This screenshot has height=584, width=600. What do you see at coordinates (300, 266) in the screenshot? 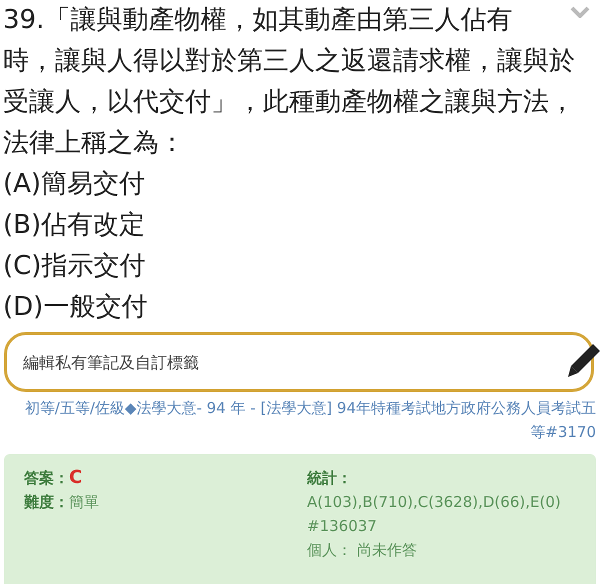
I see `answer-option: (C)指示交付` at bounding box center [300, 266].